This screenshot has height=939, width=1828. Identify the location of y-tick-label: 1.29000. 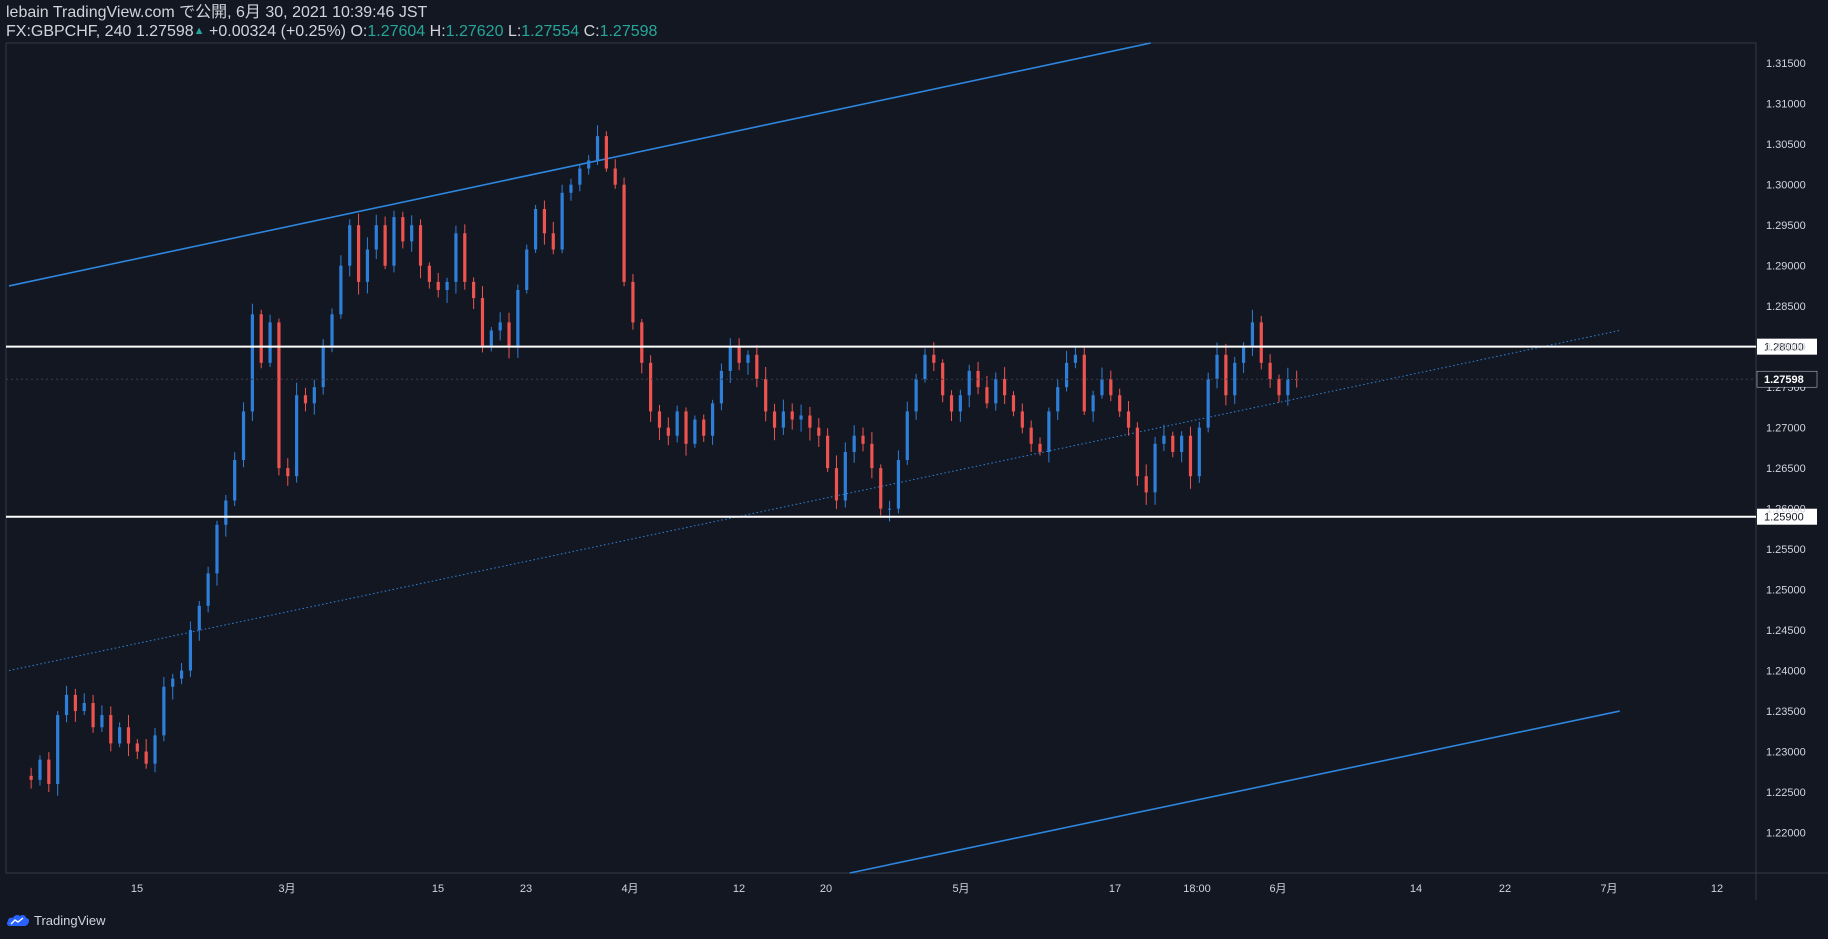
(1786, 267).